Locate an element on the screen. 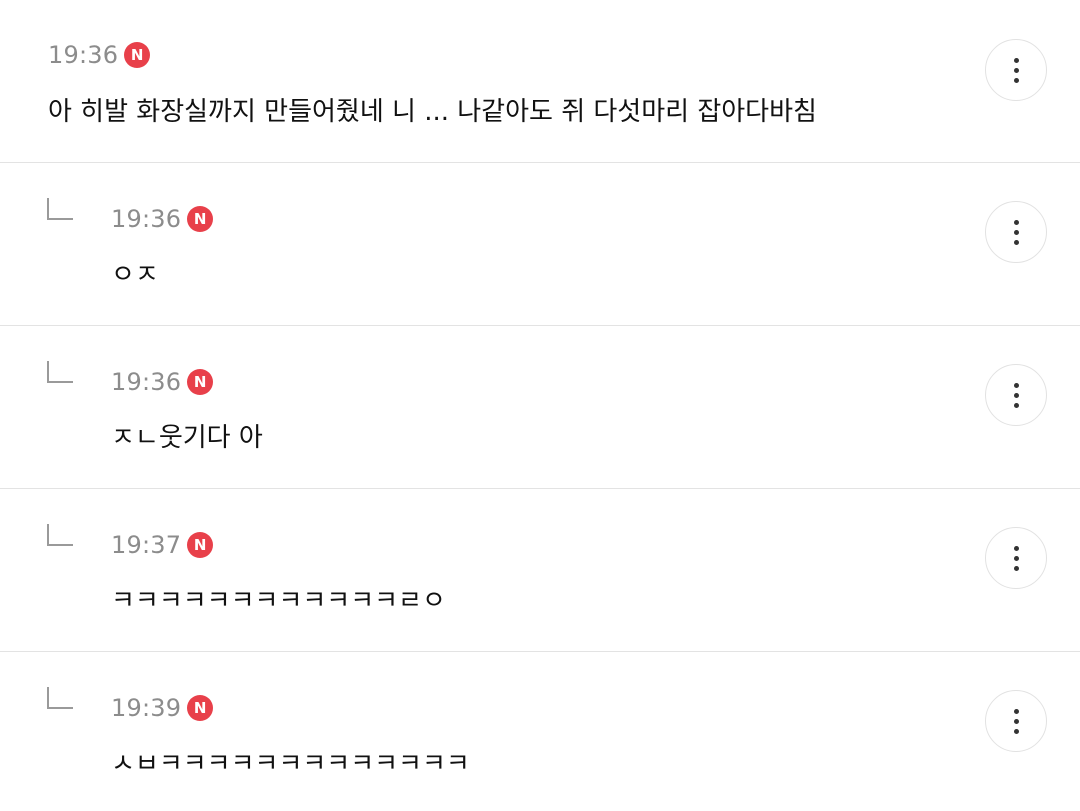  comment-time: 19:39 is located at coordinates (146, 708).